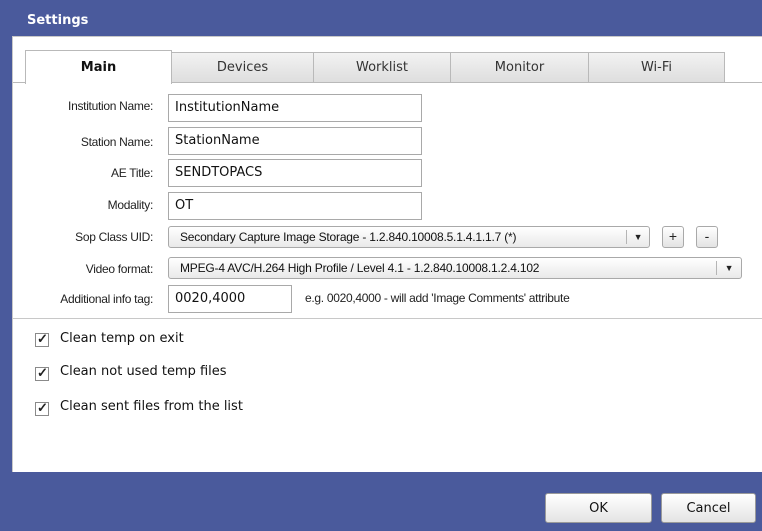 The width and height of the screenshot is (762, 531). What do you see at coordinates (466, 82) in the screenshot?
I see `tab-baseline` at bounding box center [466, 82].